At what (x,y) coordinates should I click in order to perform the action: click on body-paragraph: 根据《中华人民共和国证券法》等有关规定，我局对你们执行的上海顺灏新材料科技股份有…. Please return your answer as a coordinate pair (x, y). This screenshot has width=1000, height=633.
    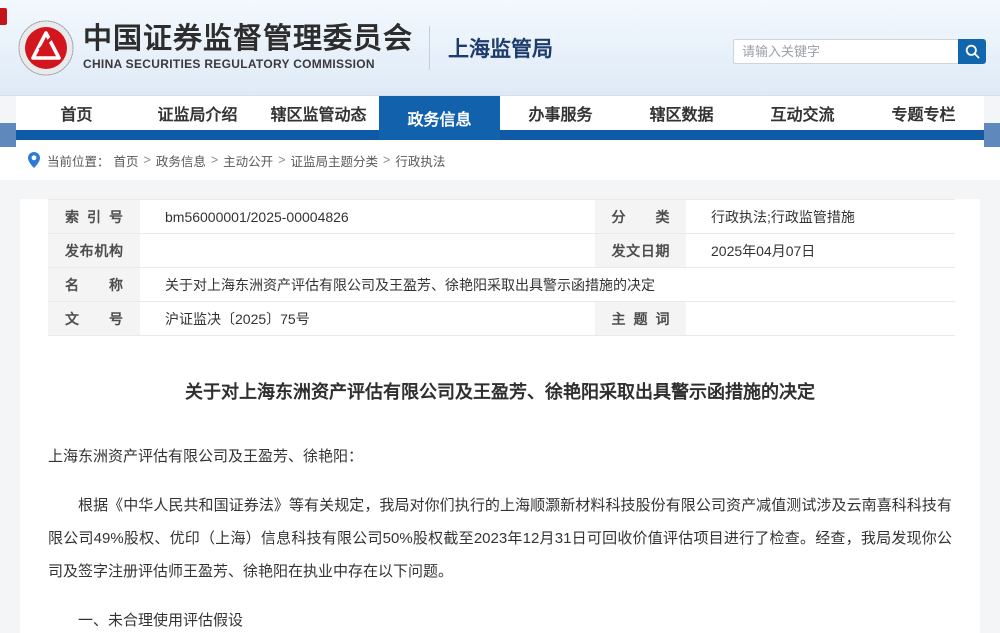
    Looking at the image, I should click on (500, 538).